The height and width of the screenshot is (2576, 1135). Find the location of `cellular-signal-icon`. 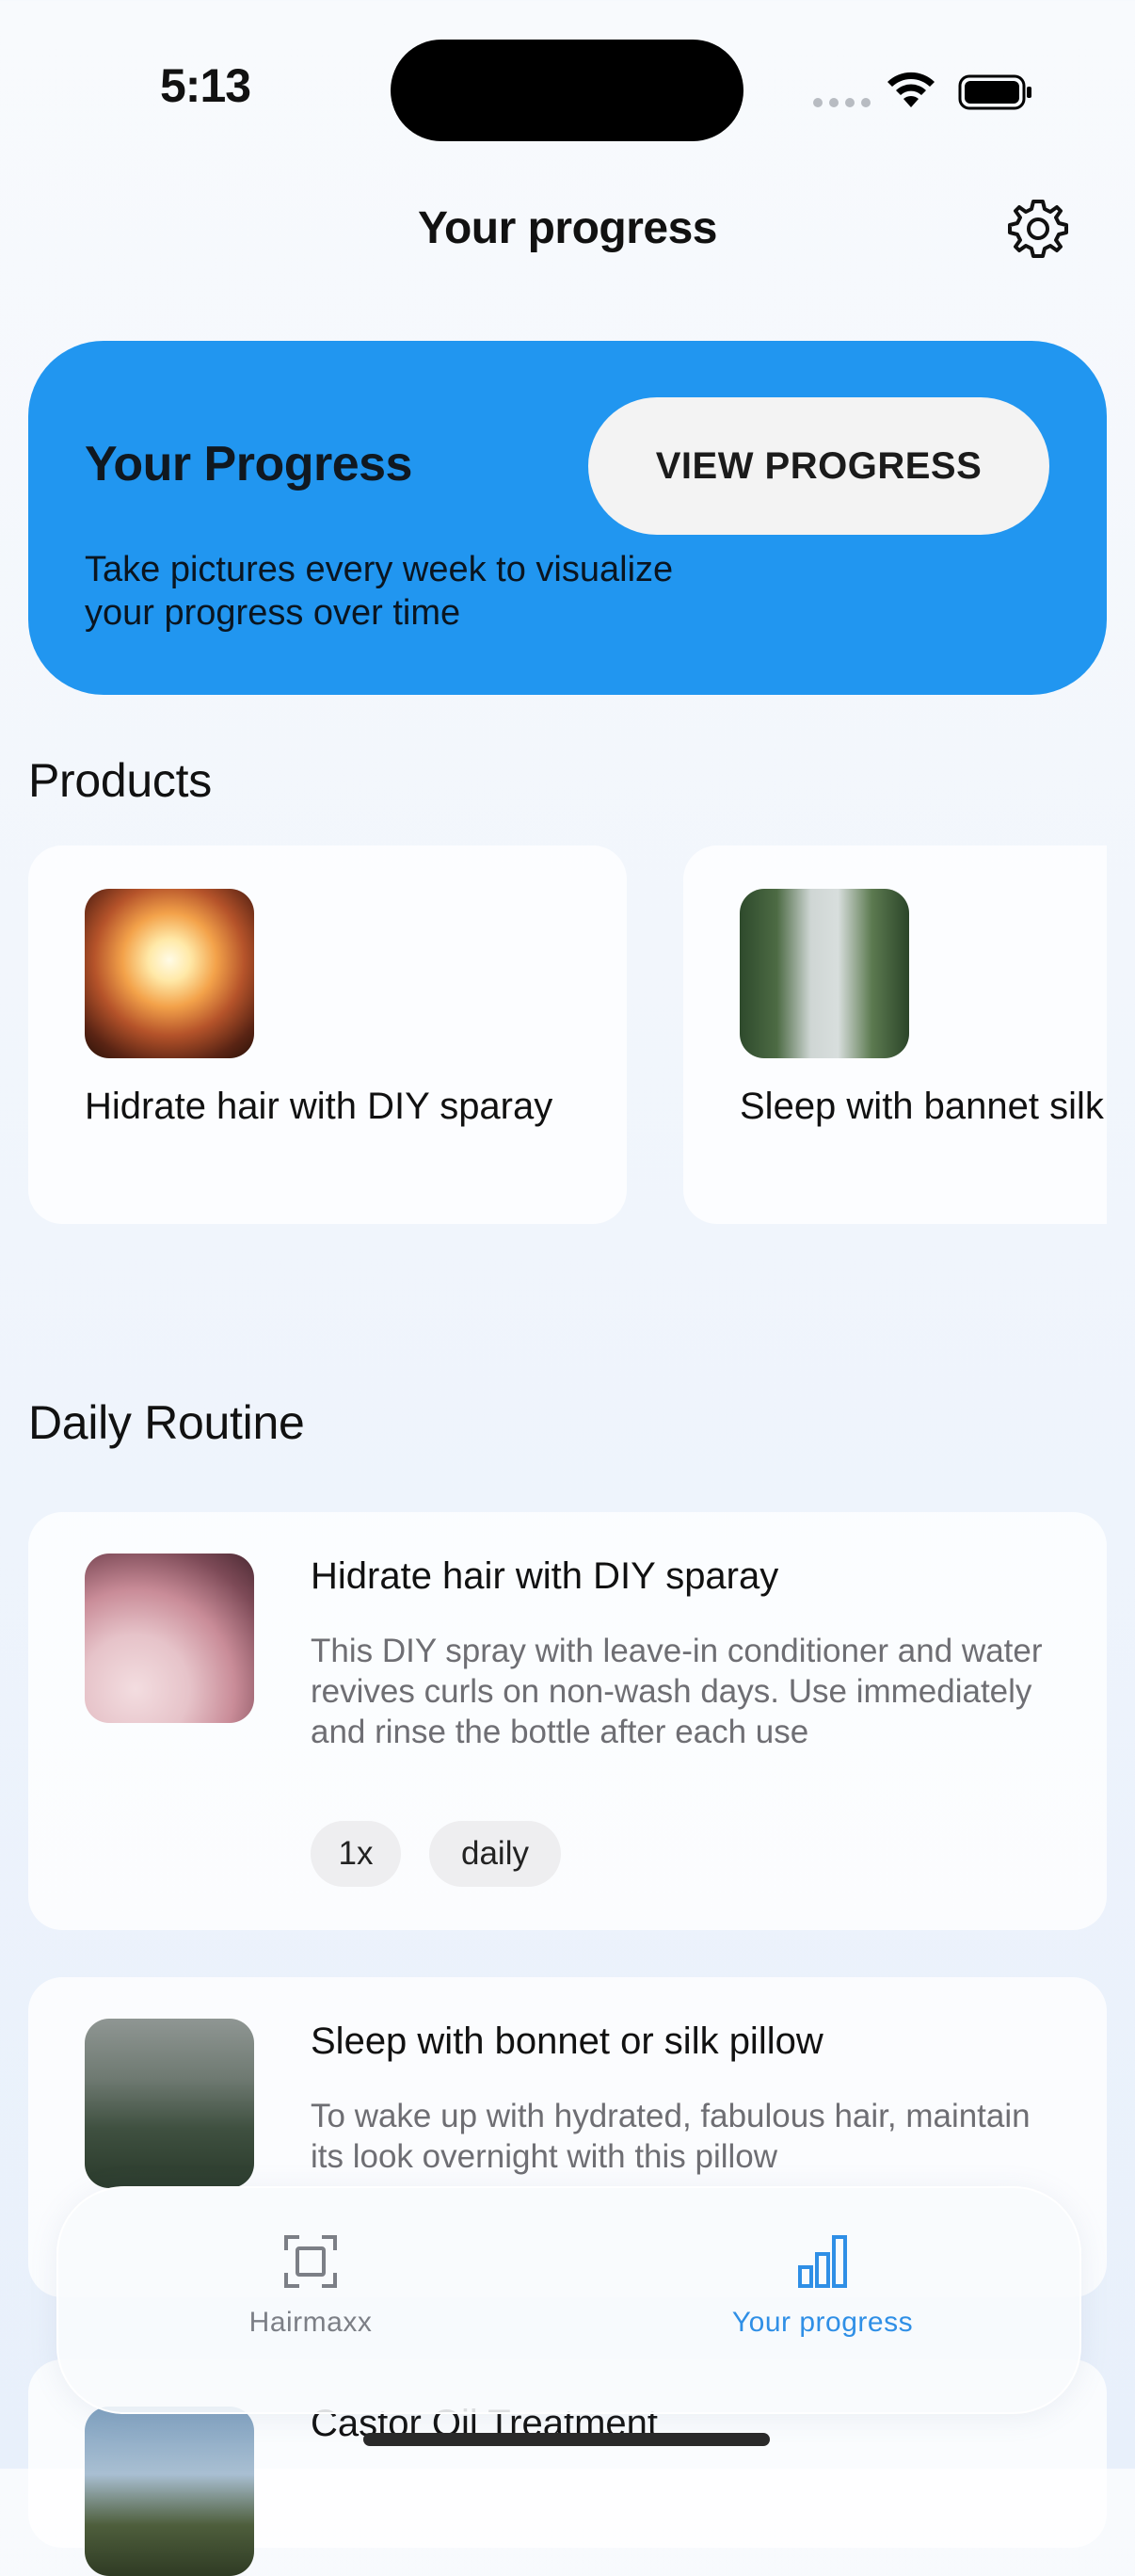

cellular-signal-icon is located at coordinates (842, 102).